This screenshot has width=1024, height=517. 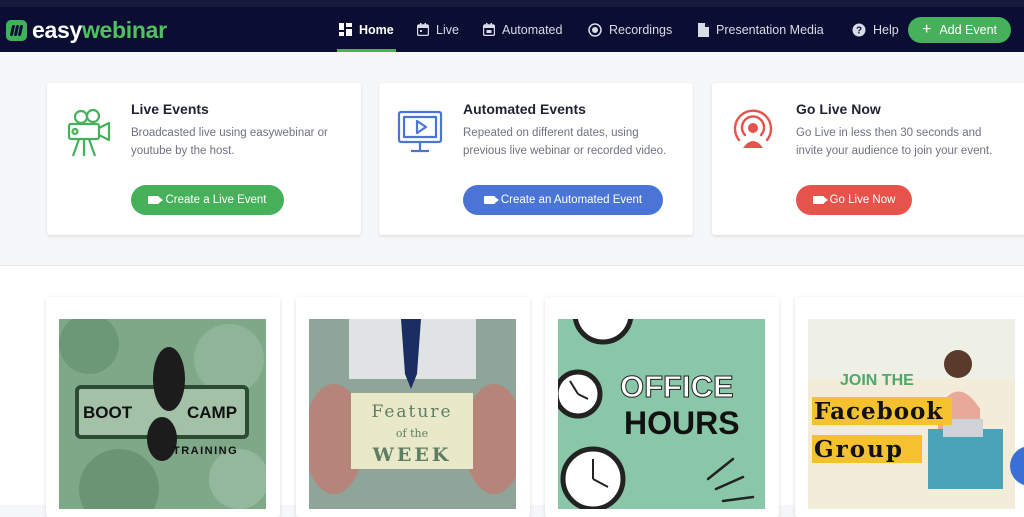 I want to click on event-card: JOIN THE Facebook Group, so click(x=909, y=407).